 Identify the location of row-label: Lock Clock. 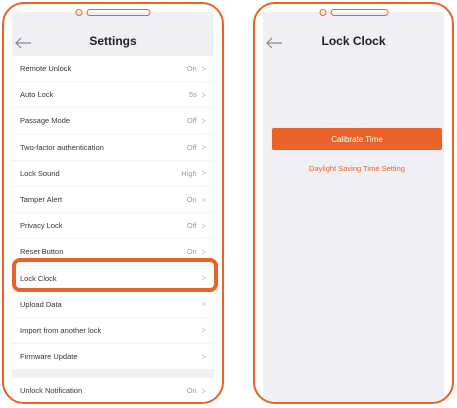
(38, 278).